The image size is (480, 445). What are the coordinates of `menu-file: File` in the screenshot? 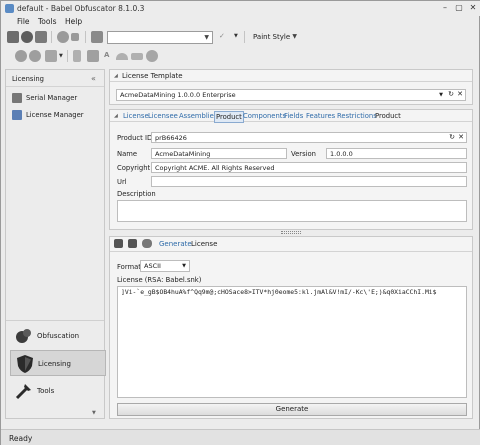 It's located at (23, 21).